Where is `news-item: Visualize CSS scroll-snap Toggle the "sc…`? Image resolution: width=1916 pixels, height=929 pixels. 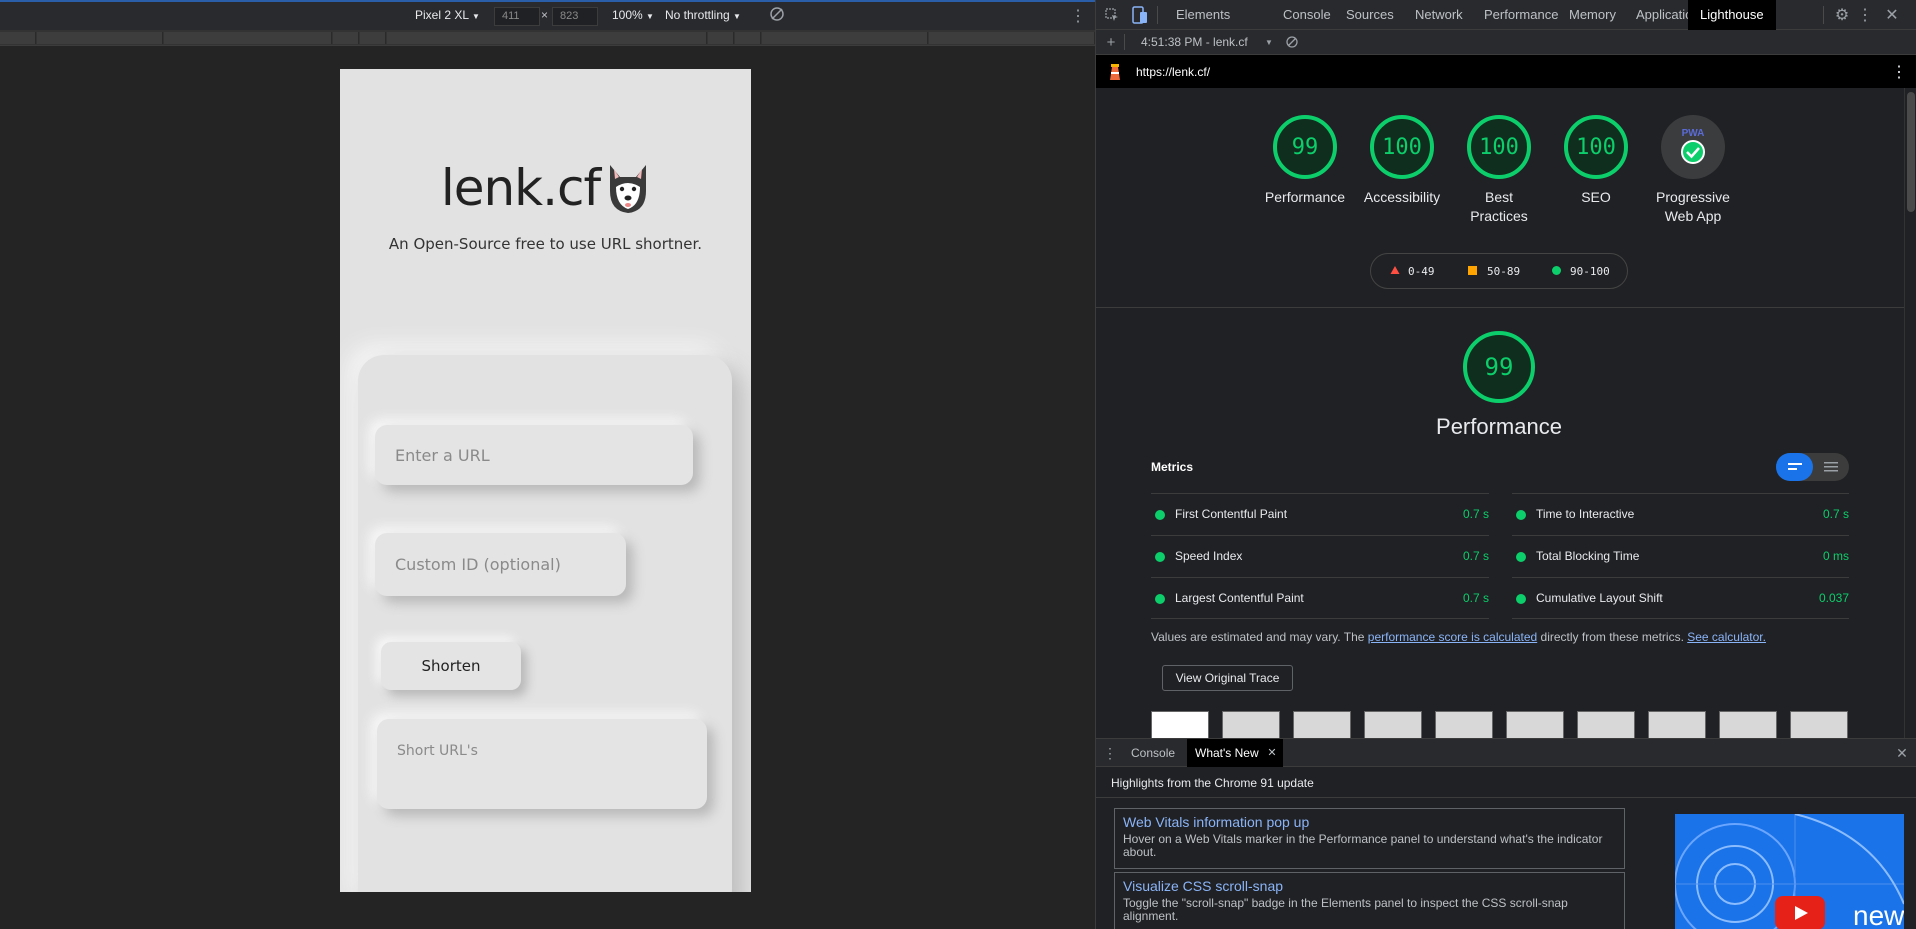 news-item: Visualize CSS scroll-snap Toggle the "sc… is located at coordinates (1369, 900).